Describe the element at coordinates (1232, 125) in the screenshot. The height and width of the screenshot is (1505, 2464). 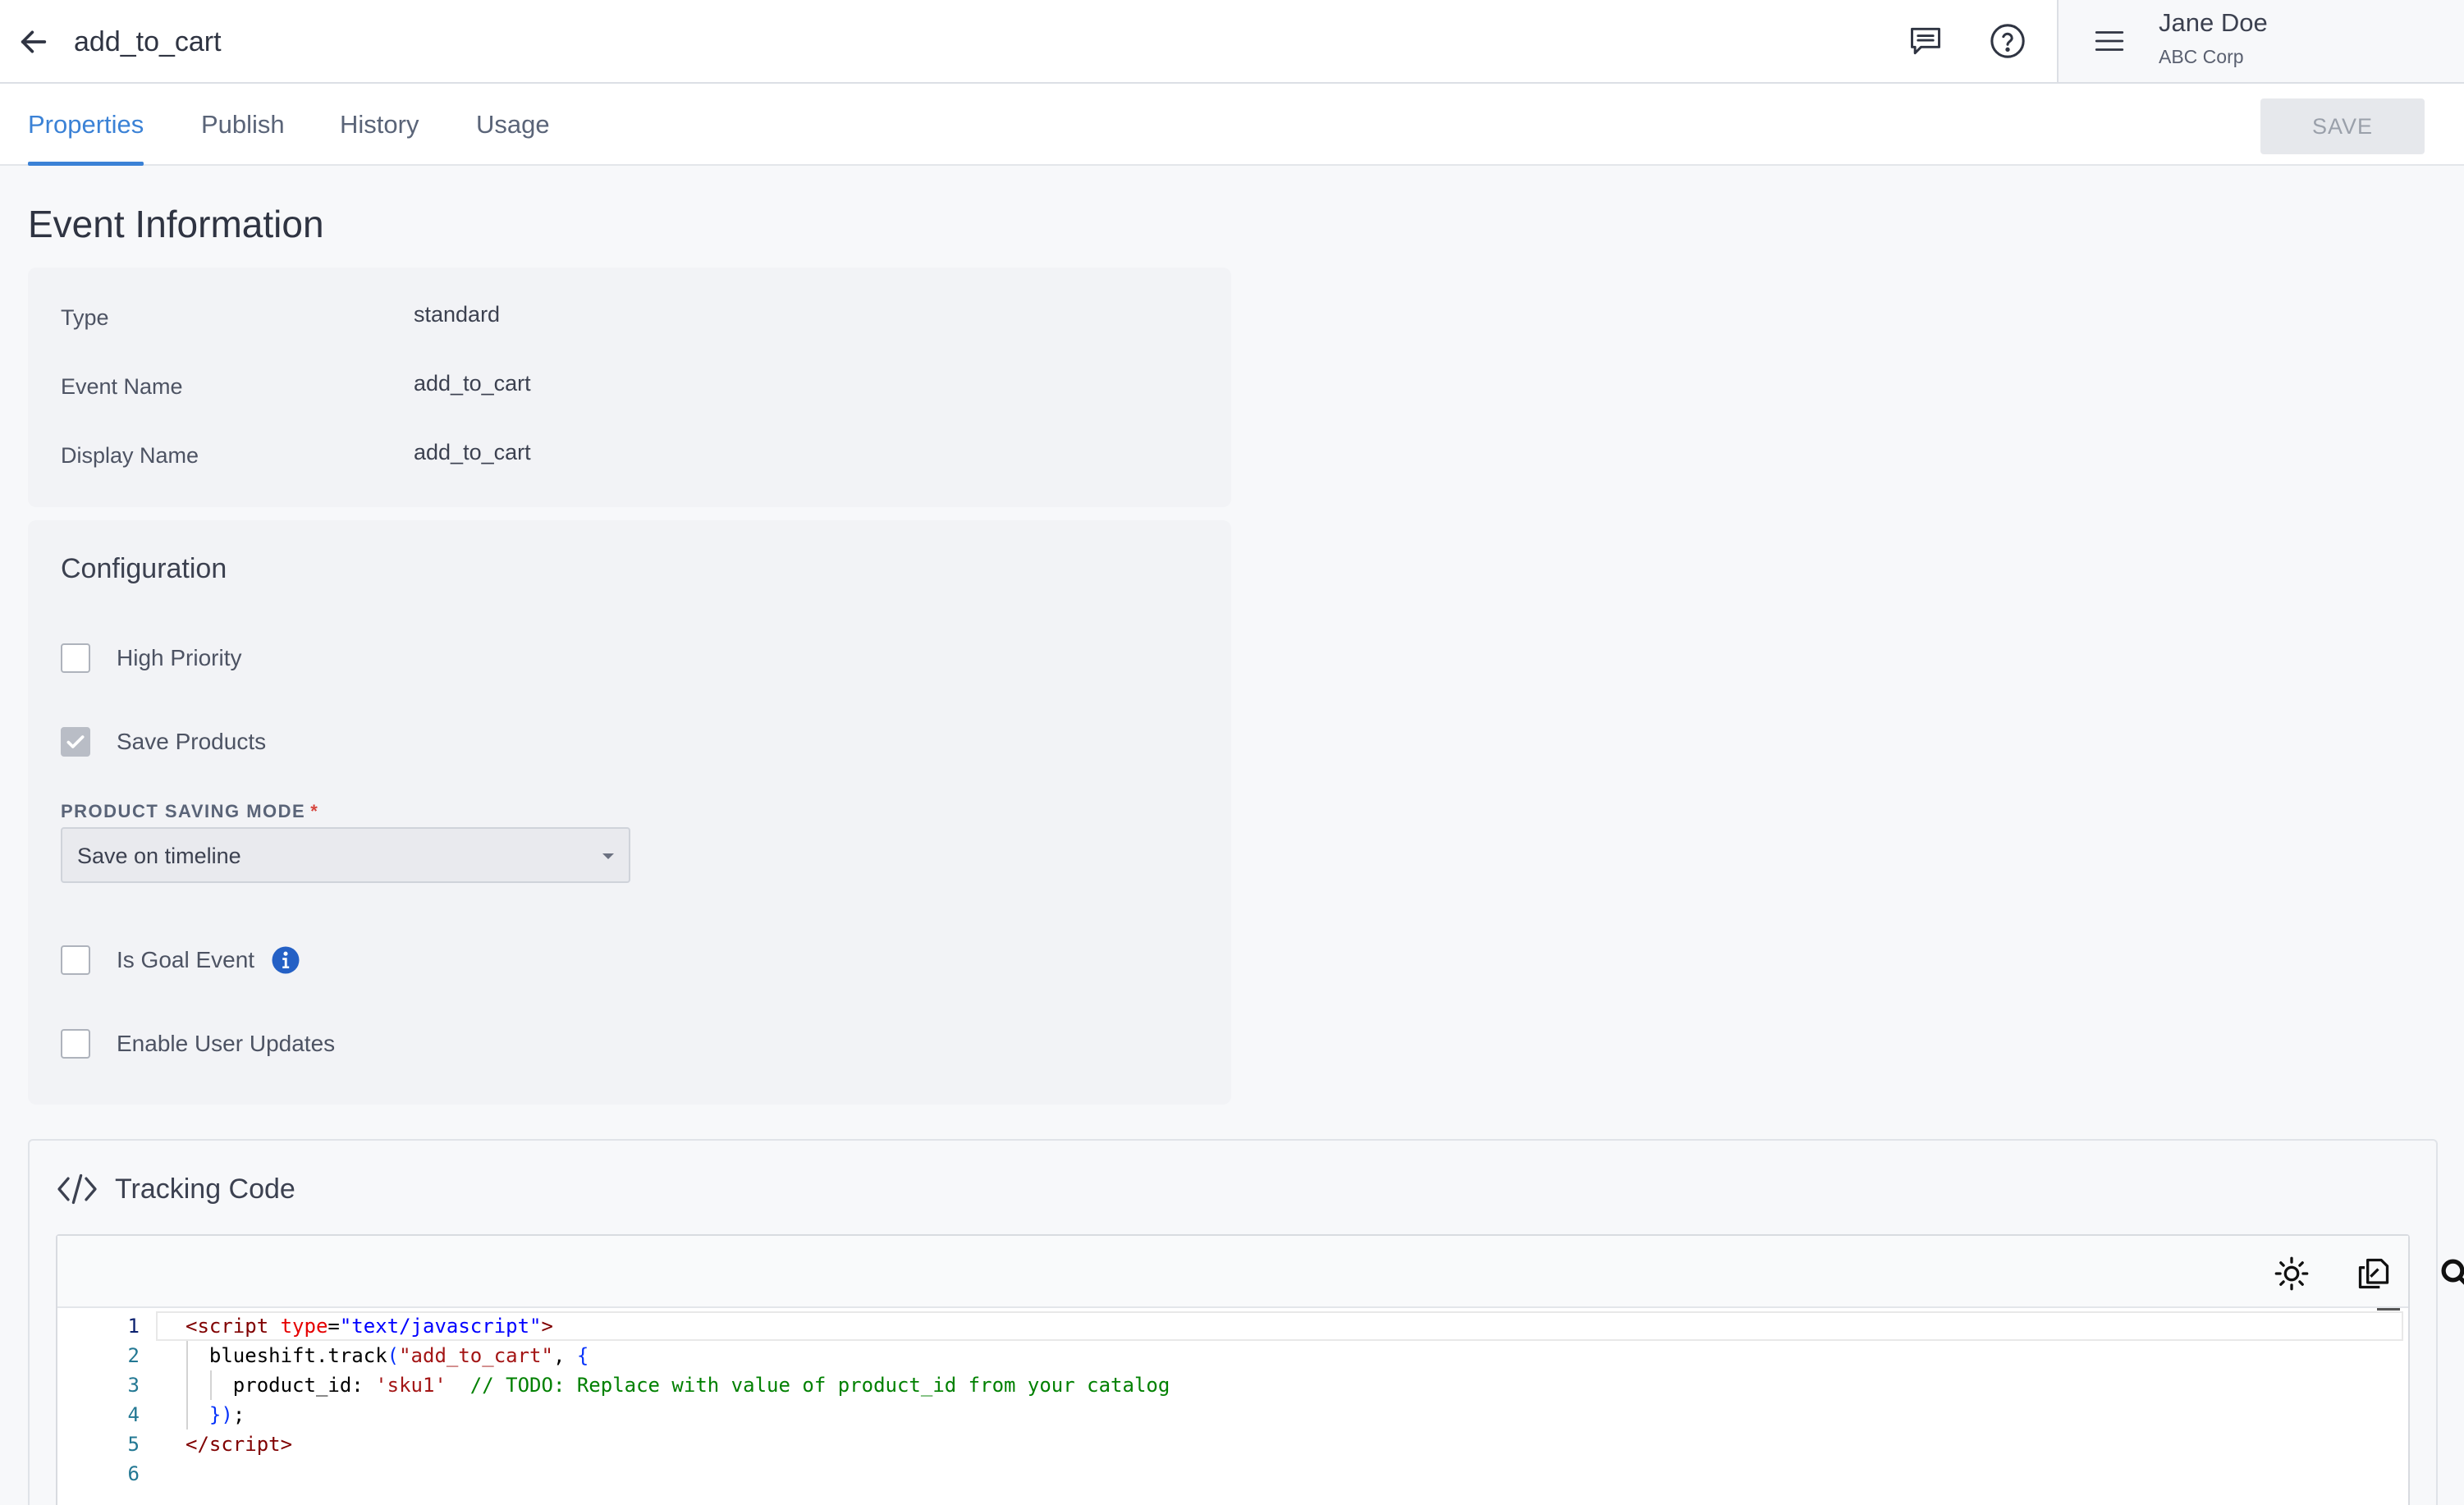
I see `tab-bar: Properties Publish History Usage SAVE` at that location.